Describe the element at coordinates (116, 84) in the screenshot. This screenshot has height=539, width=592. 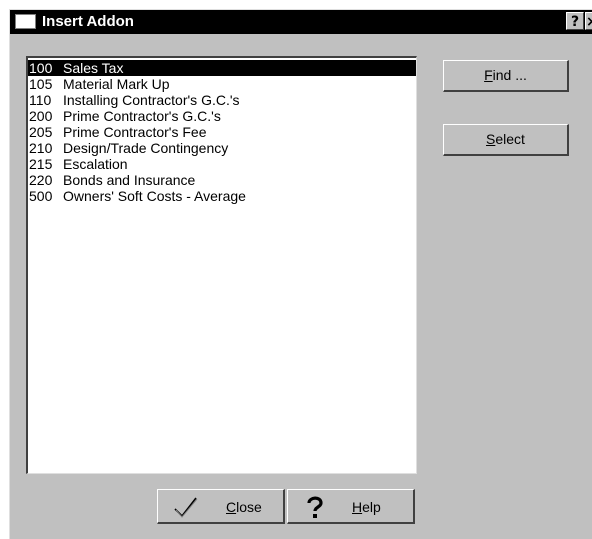
I see `addon-label: Material Mark Up` at that location.